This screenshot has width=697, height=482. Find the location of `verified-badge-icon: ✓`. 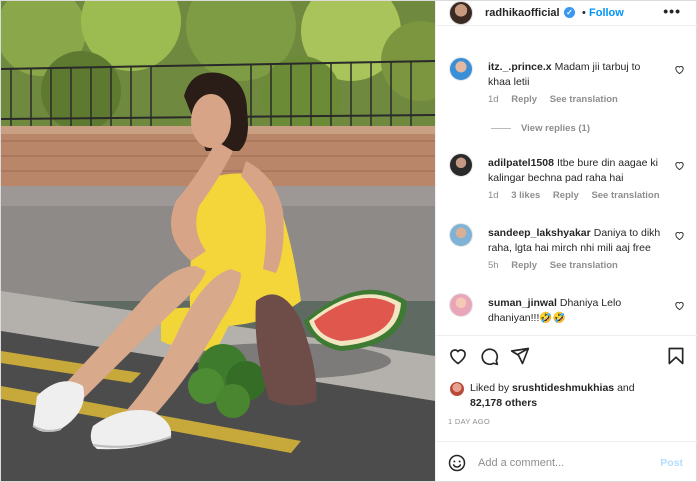

verified-badge-icon: ✓ is located at coordinates (569, 12).